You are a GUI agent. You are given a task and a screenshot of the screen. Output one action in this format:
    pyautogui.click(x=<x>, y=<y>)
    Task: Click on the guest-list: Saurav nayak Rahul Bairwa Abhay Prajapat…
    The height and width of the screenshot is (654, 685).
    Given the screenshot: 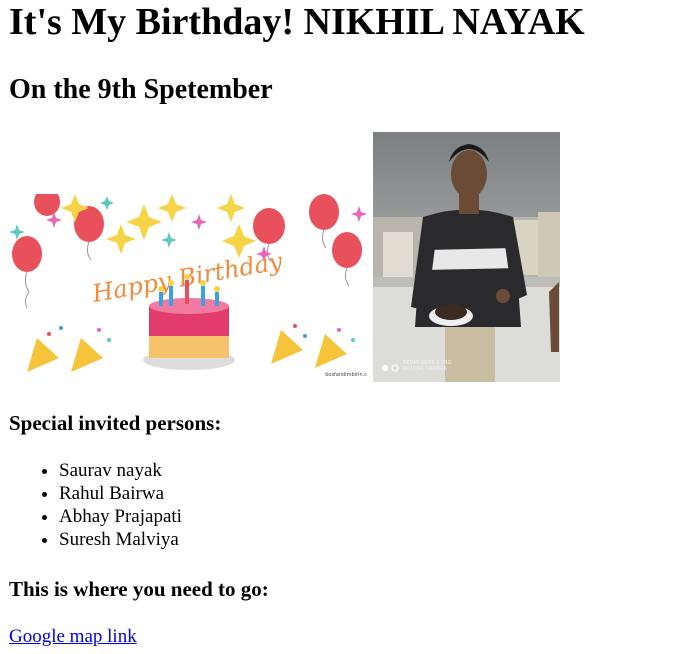 What is the action you would take?
    pyautogui.click(x=95, y=505)
    